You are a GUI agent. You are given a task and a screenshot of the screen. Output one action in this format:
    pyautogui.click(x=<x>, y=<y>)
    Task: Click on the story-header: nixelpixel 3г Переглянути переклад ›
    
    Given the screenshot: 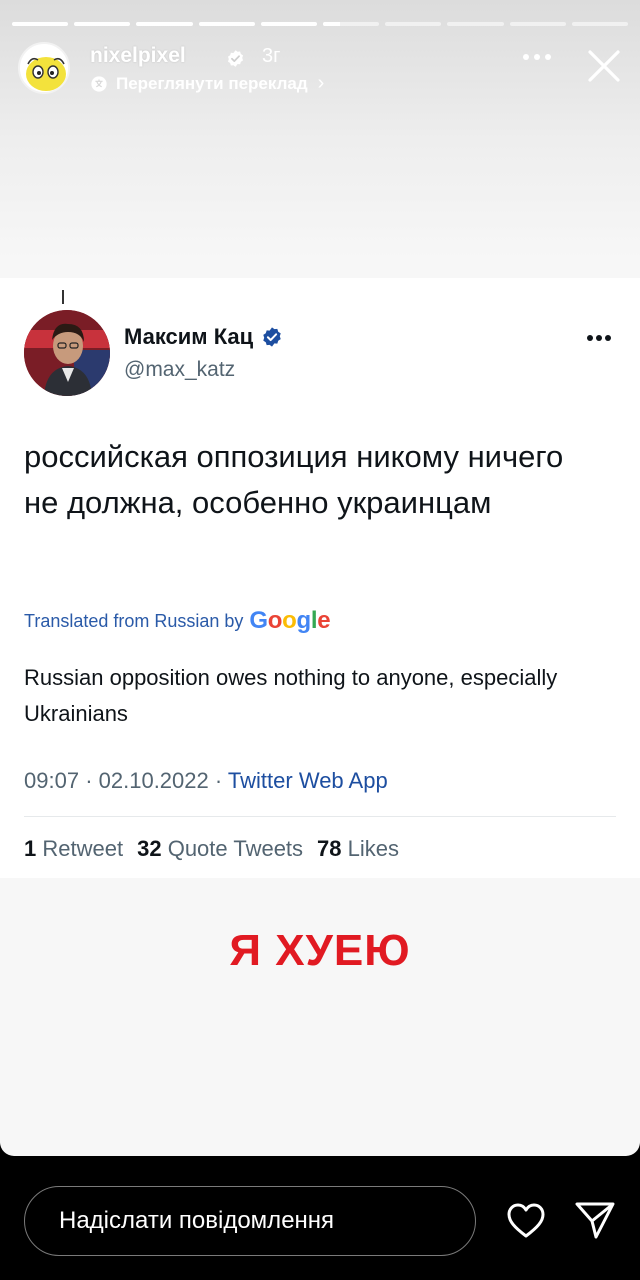 What is the action you would take?
    pyautogui.click(x=320, y=72)
    